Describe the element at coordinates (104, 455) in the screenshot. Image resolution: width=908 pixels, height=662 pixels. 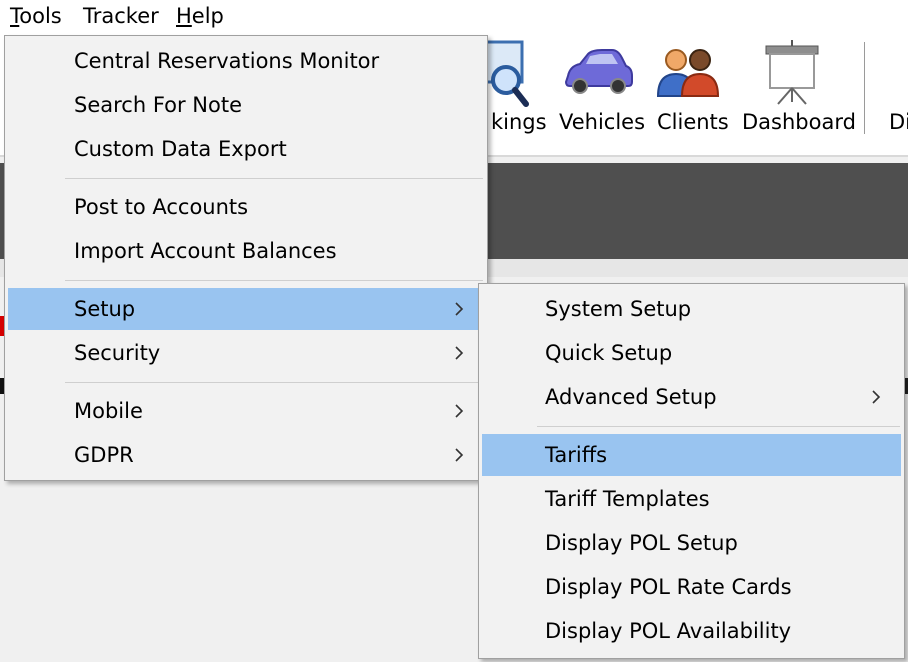
I see `menu-item-label: GDPR` at that location.